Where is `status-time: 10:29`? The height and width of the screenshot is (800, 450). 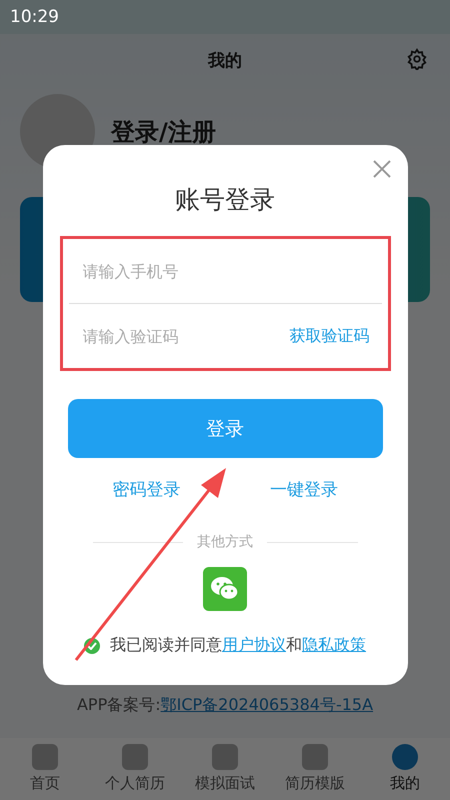
status-time: 10:29 is located at coordinates (34, 17).